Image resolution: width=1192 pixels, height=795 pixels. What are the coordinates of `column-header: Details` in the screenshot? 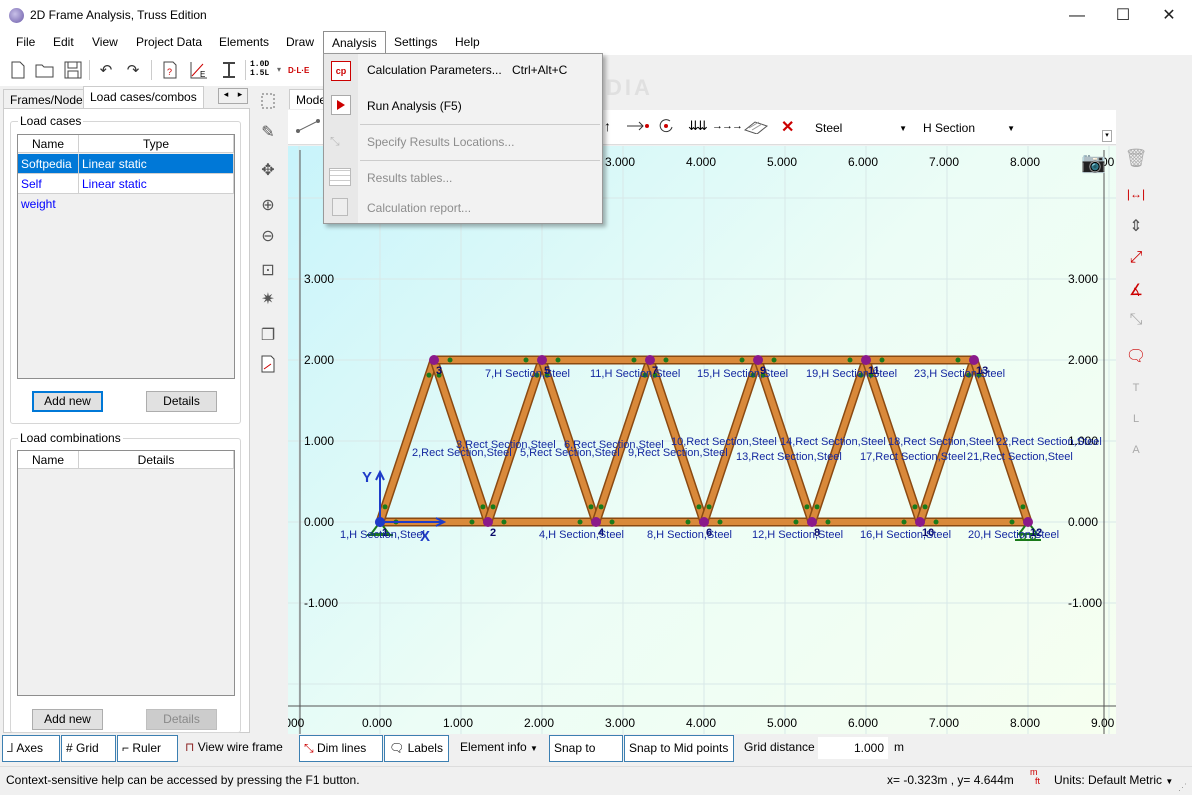 It's located at (156, 460).